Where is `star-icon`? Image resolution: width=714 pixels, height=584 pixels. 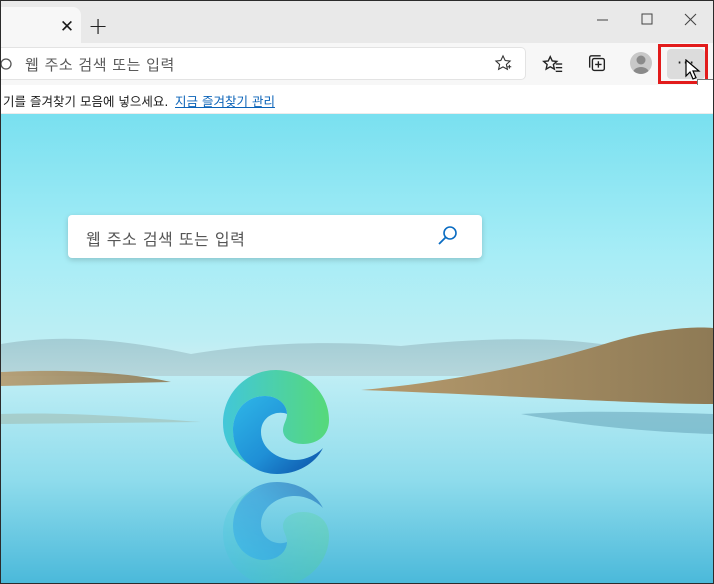
star-icon is located at coordinates (503, 65).